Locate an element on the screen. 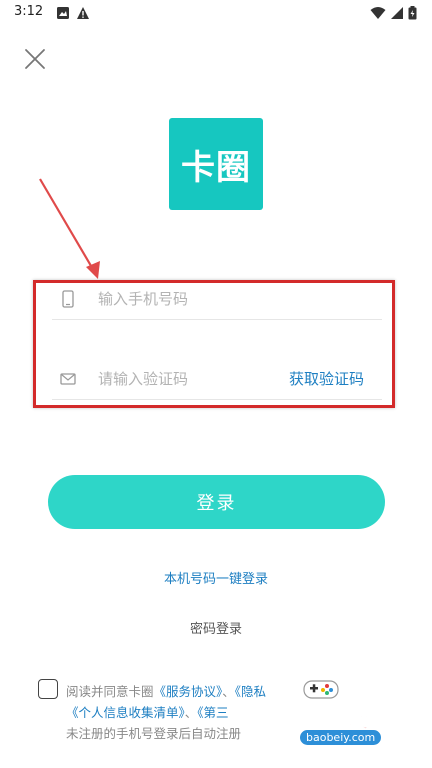  login-button: 登录 is located at coordinates (216, 502).